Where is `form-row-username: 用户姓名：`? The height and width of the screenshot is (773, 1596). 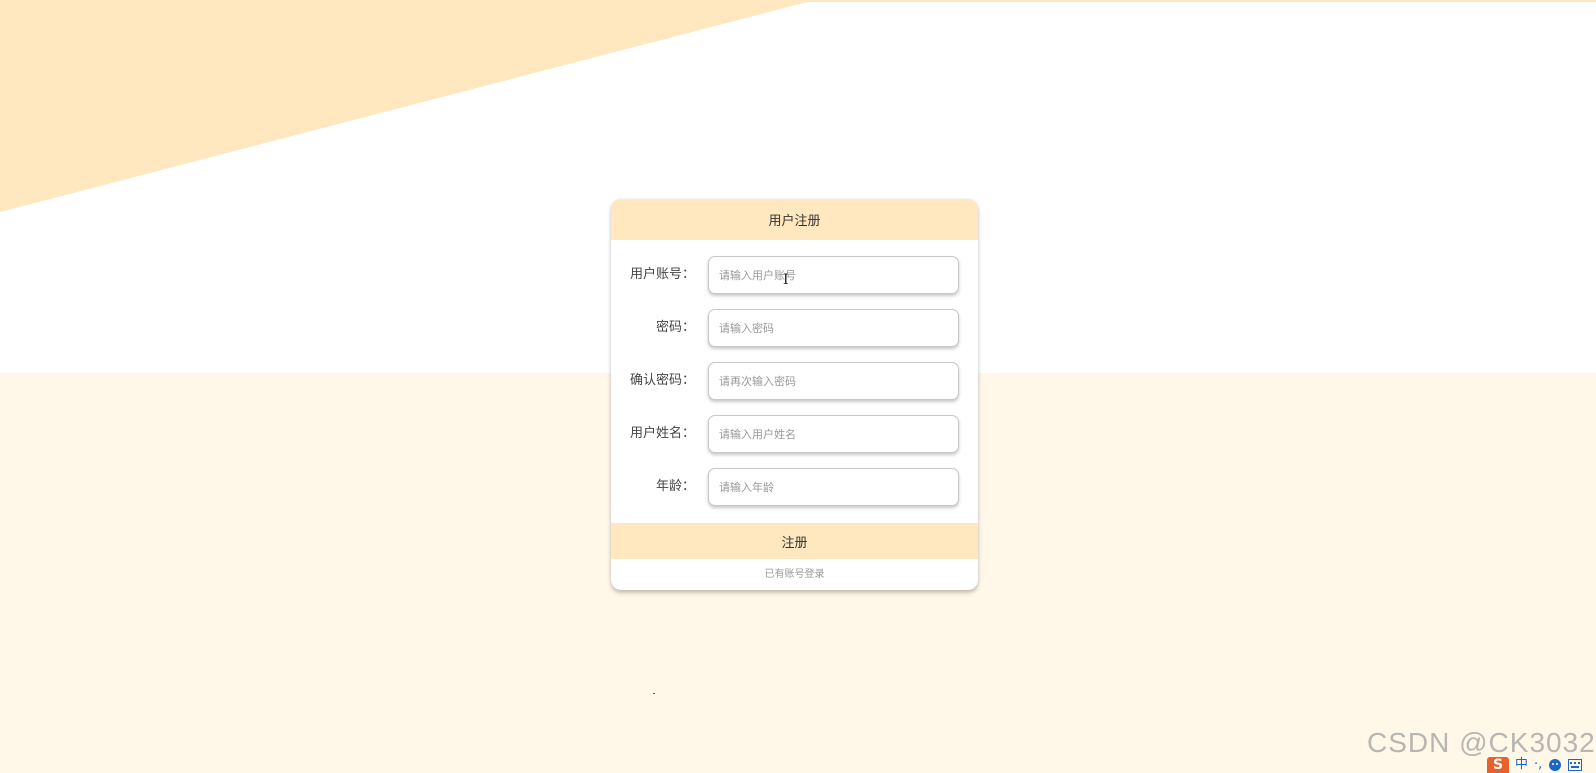
form-row-username: 用户姓名： is located at coordinates (794, 434).